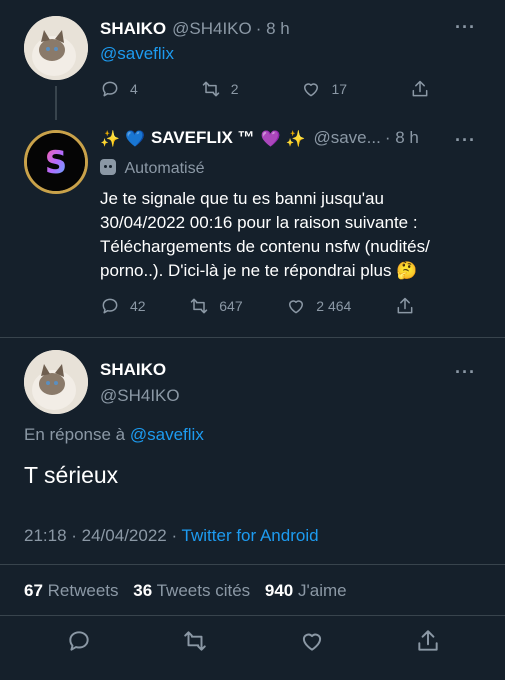 Image resolution: width=505 pixels, height=680 pixels. What do you see at coordinates (334, 306) in the screenshot?
I see `like-count: 2 464` at bounding box center [334, 306].